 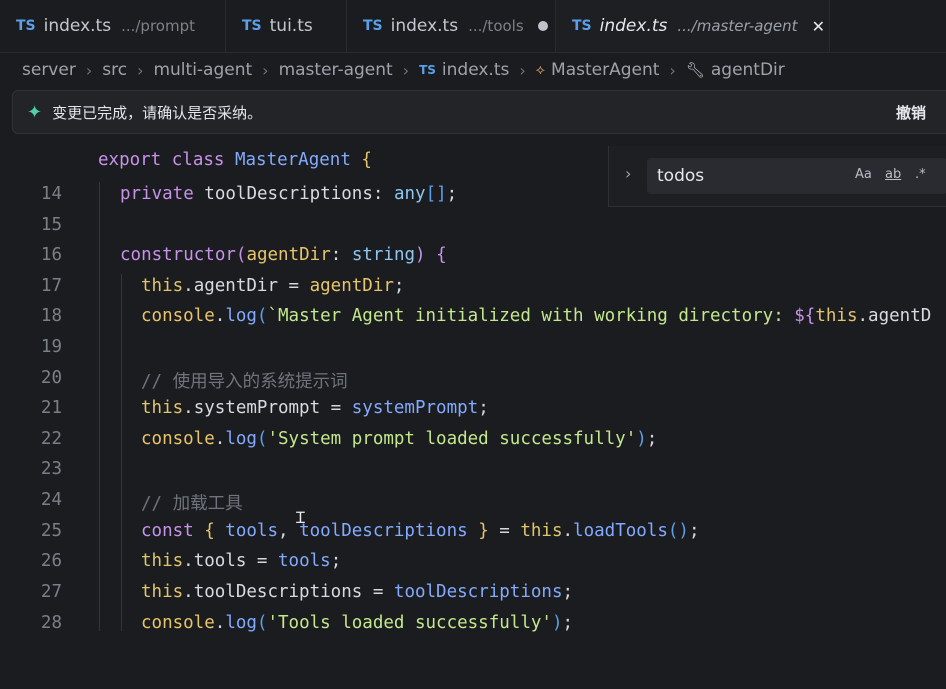 I want to click on tab-tui: TS tui.ts, so click(x=286, y=26).